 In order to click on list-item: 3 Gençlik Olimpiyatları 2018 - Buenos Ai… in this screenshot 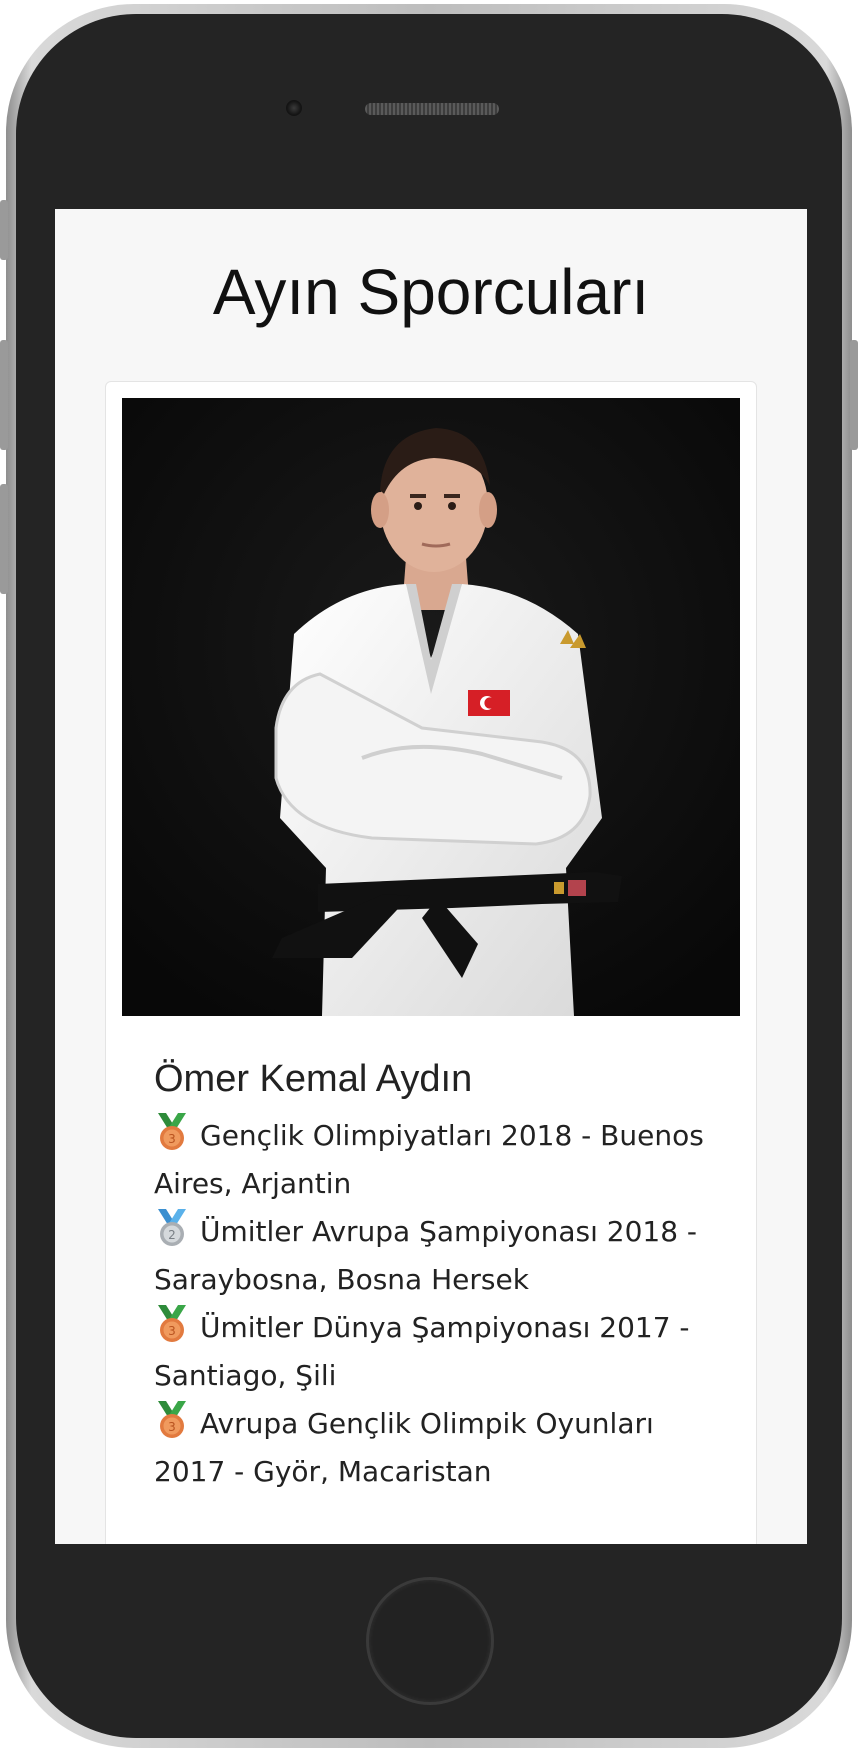, I will do `click(439, 1160)`.